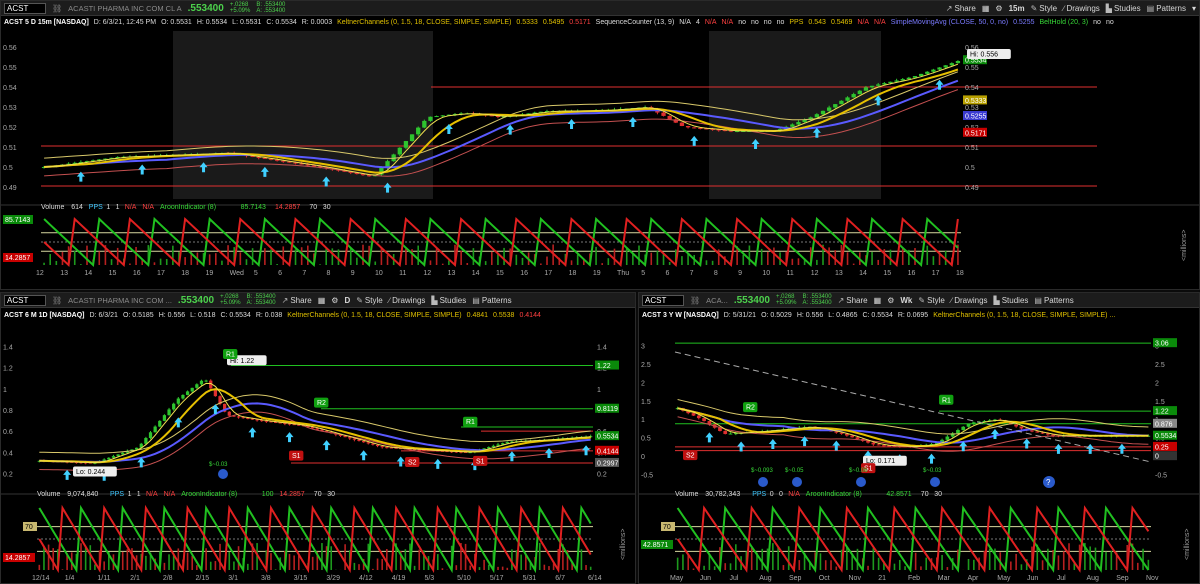 The image size is (1200, 584). Describe the element at coordinates (824, 578) in the screenshot. I see `time-axis-tick: Oct` at that location.